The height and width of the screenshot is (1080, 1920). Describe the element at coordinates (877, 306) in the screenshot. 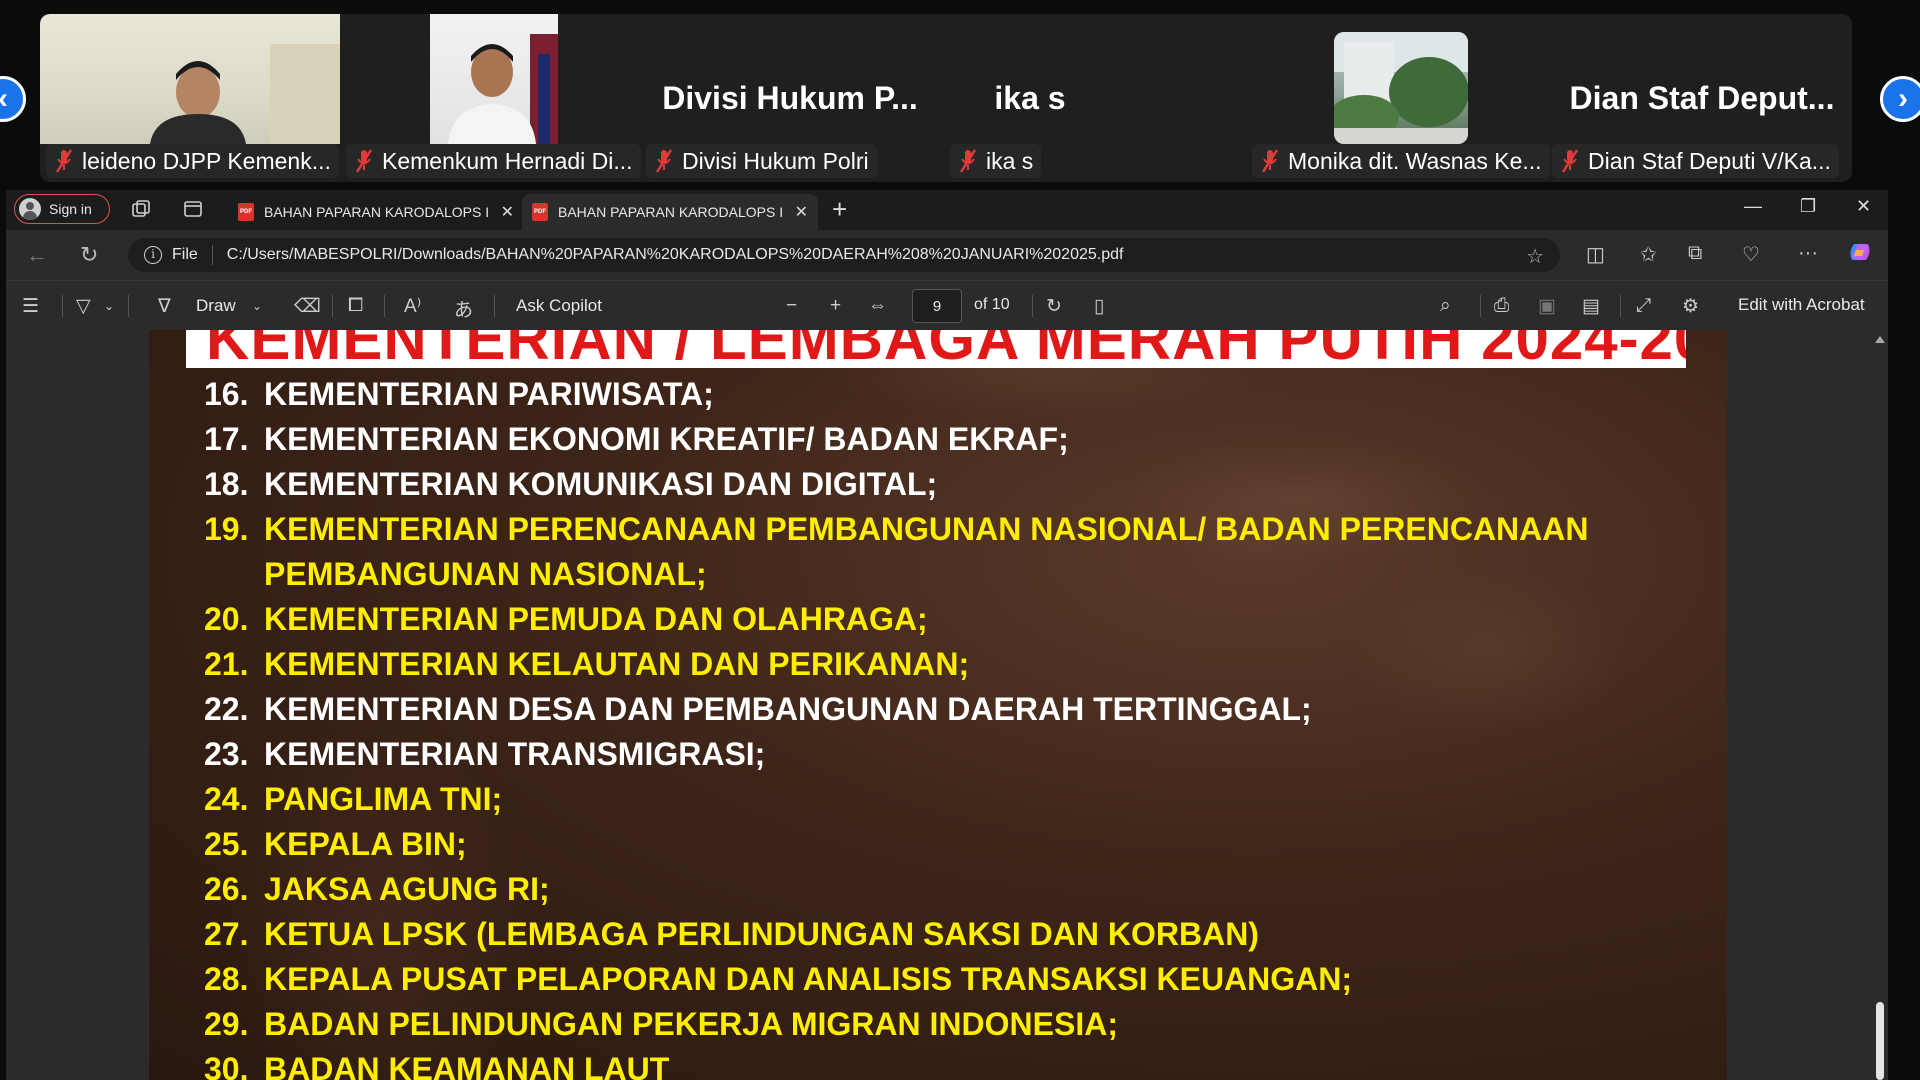

I see `fit-to-page-icon: ⇔` at that location.